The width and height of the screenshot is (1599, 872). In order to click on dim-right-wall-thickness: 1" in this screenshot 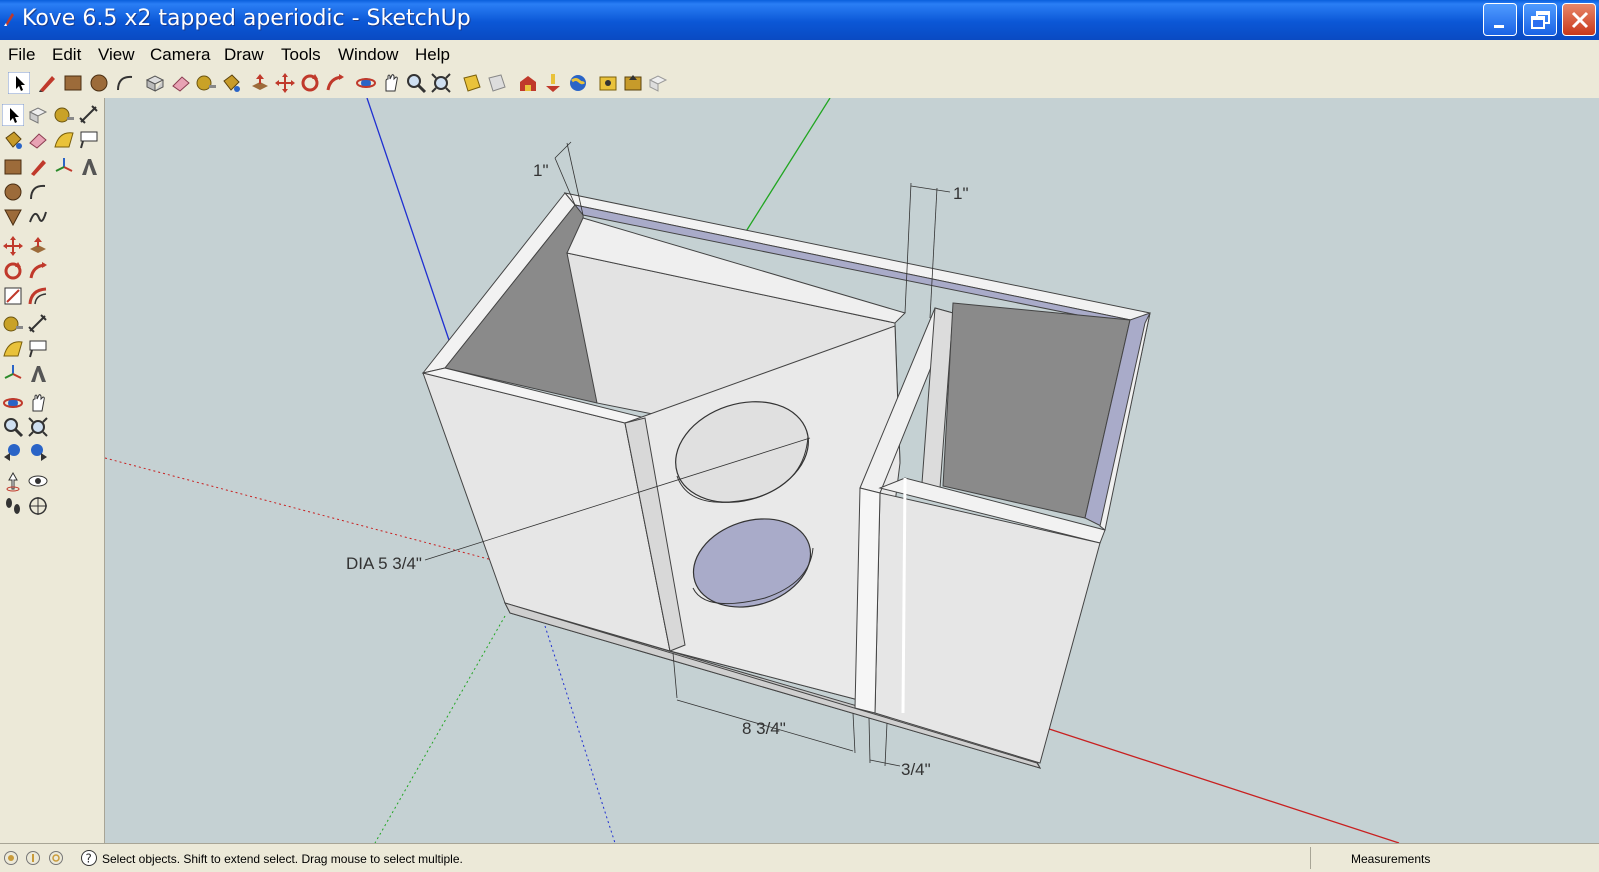, I will do `click(961, 193)`.